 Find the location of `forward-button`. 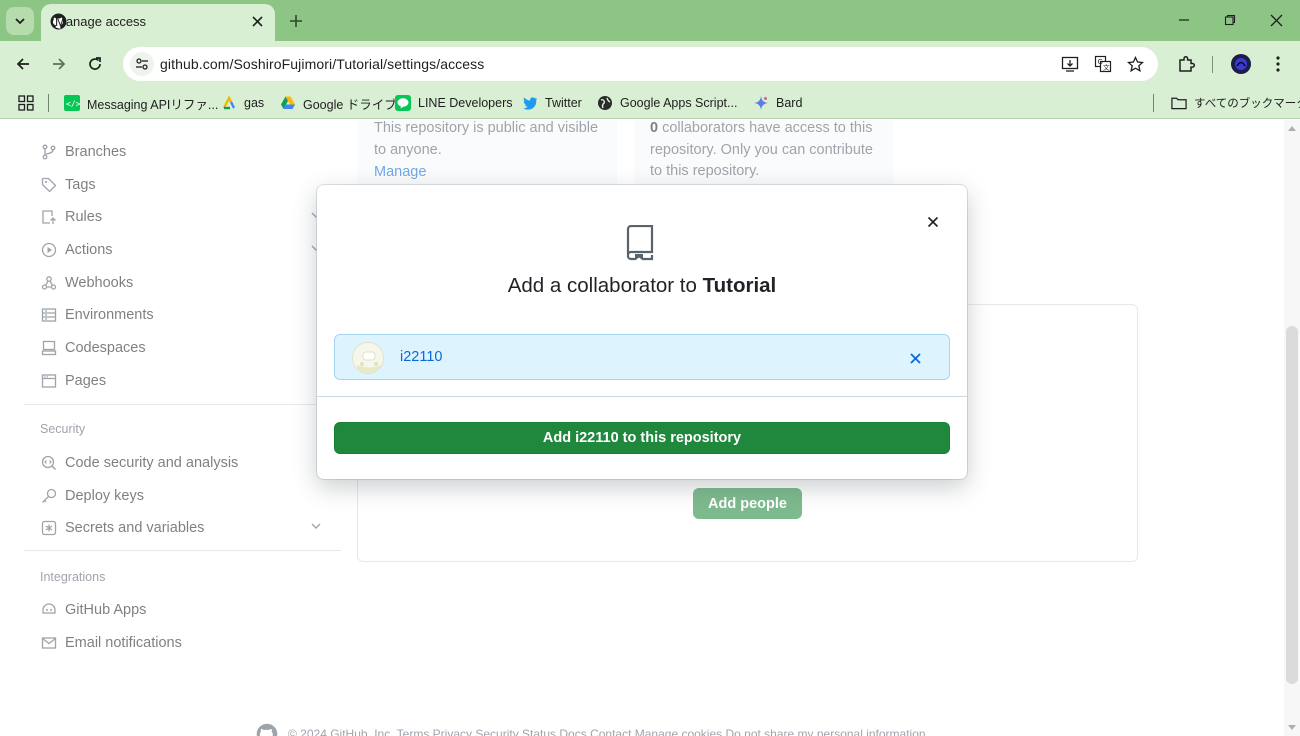

forward-button is located at coordinates (59, 64).